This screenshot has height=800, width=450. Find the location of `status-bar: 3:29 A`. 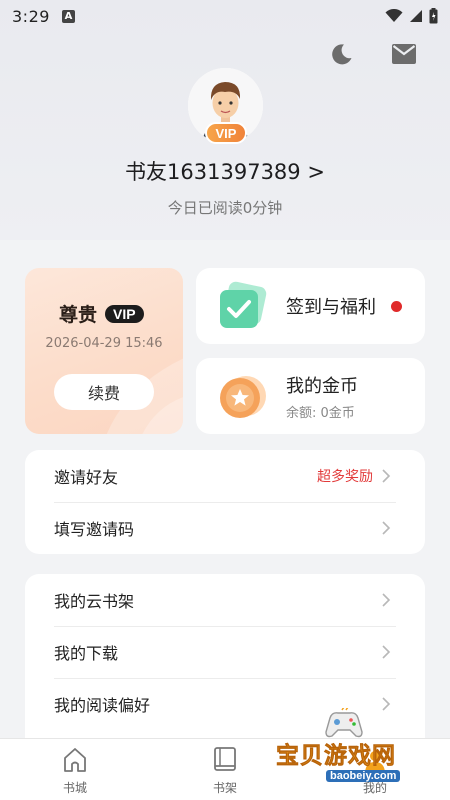

status-bar: 3:29 A is located at coordinates (225, 16).